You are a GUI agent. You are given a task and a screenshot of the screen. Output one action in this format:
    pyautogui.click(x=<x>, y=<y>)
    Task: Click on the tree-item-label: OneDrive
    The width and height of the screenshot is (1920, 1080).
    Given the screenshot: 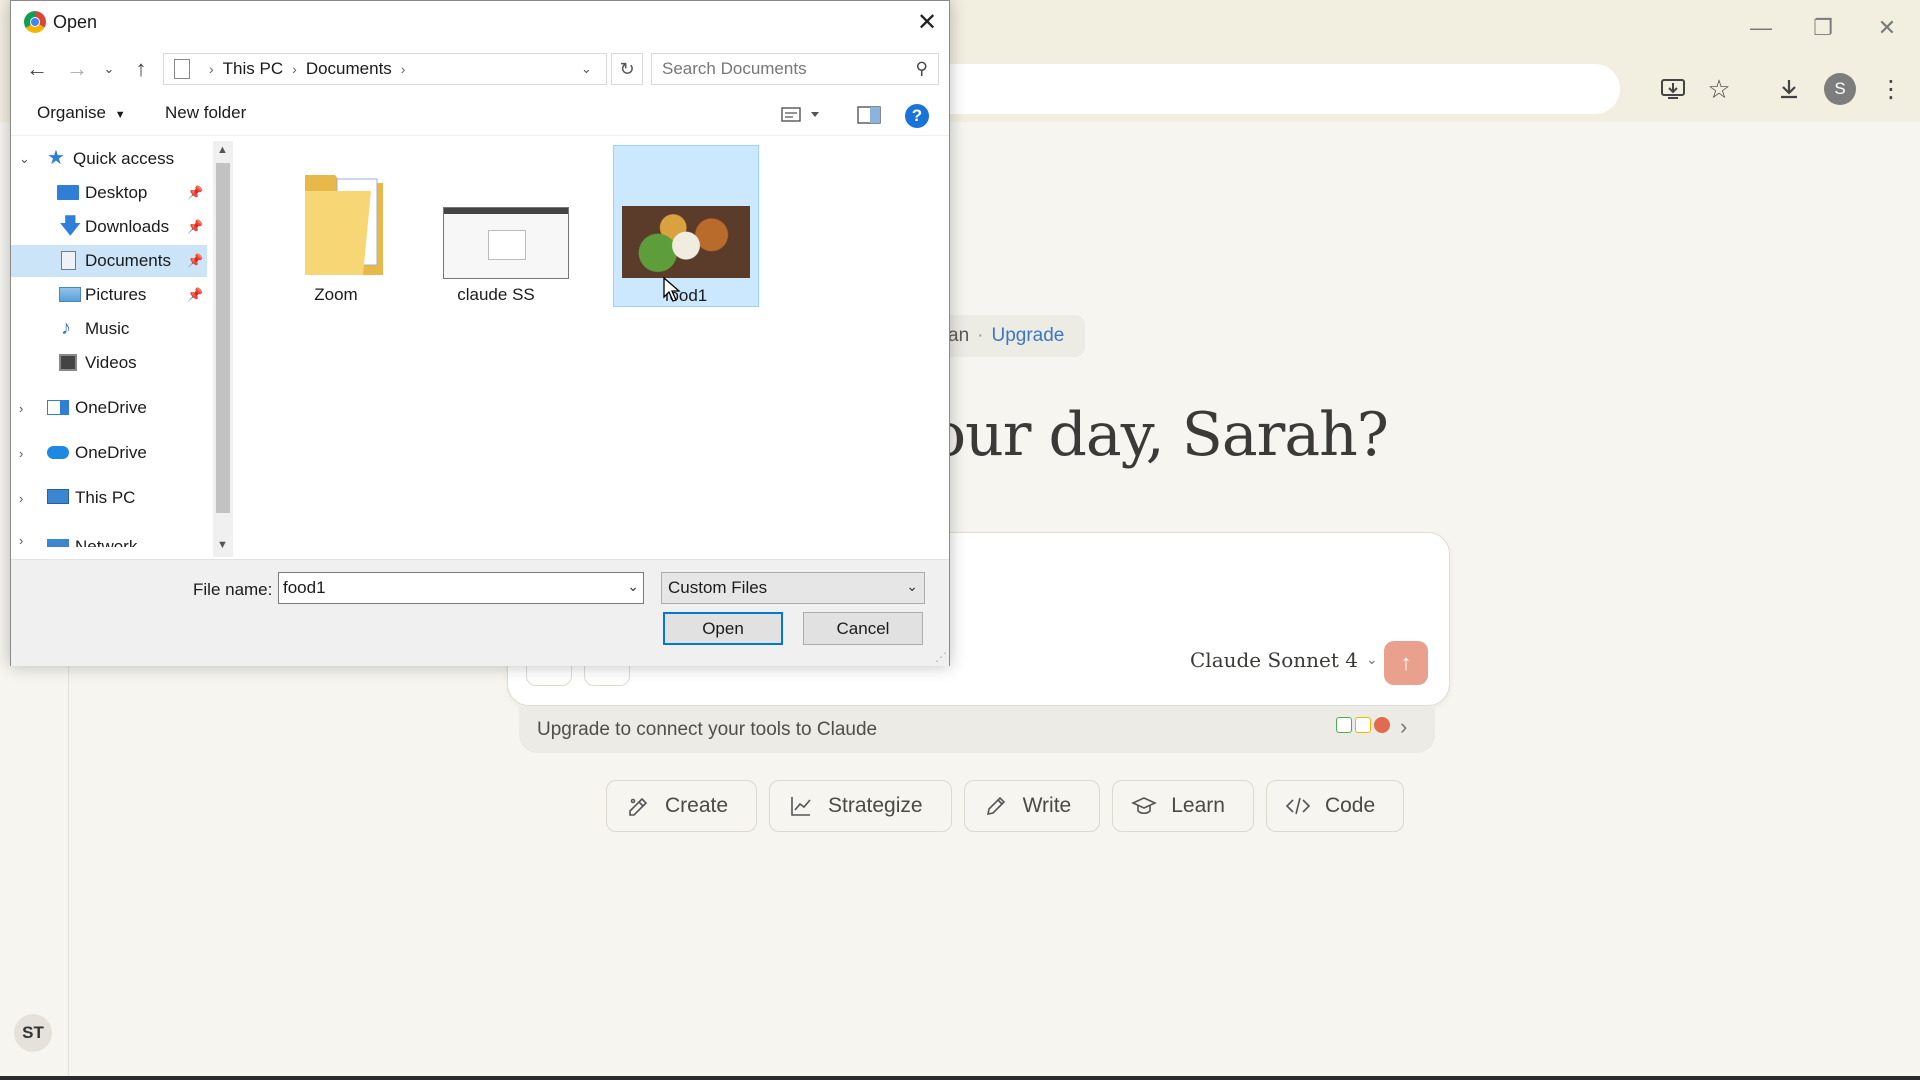 What is the action you would take?
    pyautogui.click(x=111, y=407)
    